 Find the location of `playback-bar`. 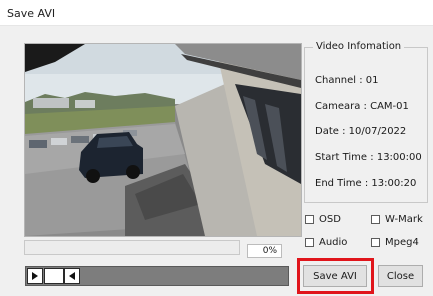

playback-bar is located at coordinates (157, 276).